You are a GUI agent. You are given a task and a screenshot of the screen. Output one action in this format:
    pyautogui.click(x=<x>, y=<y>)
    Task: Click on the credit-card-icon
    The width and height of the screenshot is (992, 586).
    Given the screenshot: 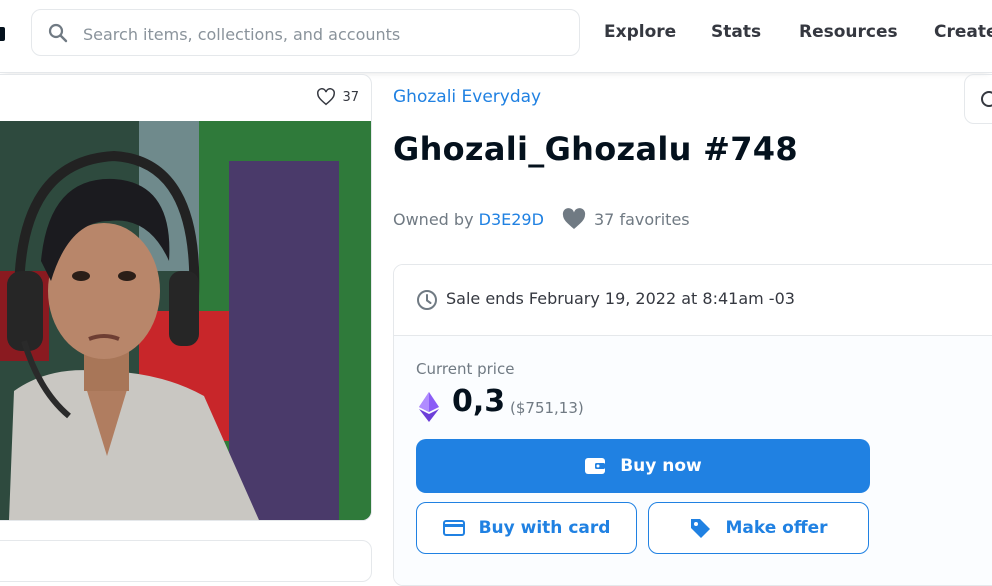 What is the action you would take?
    pyautogui.click(x=453, y=528)
    